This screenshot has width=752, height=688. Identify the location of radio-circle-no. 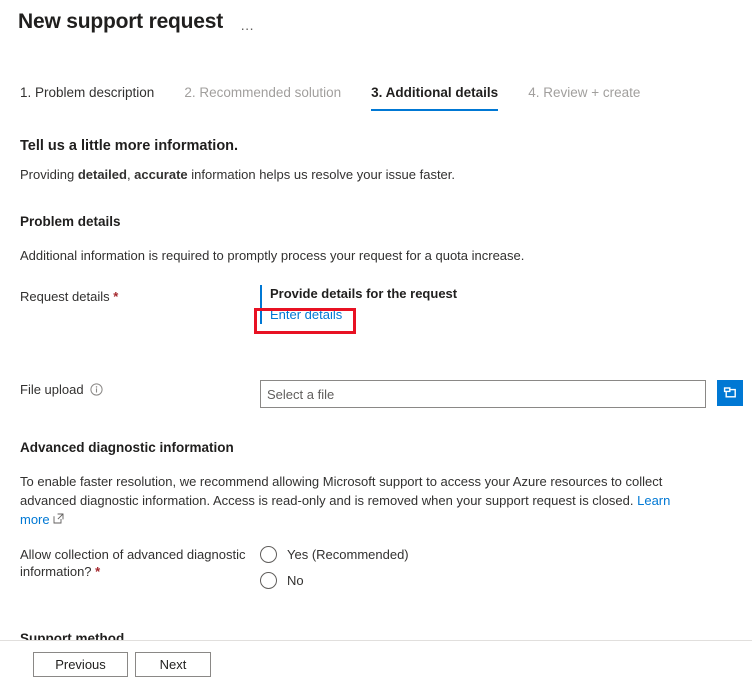
(268, 580).